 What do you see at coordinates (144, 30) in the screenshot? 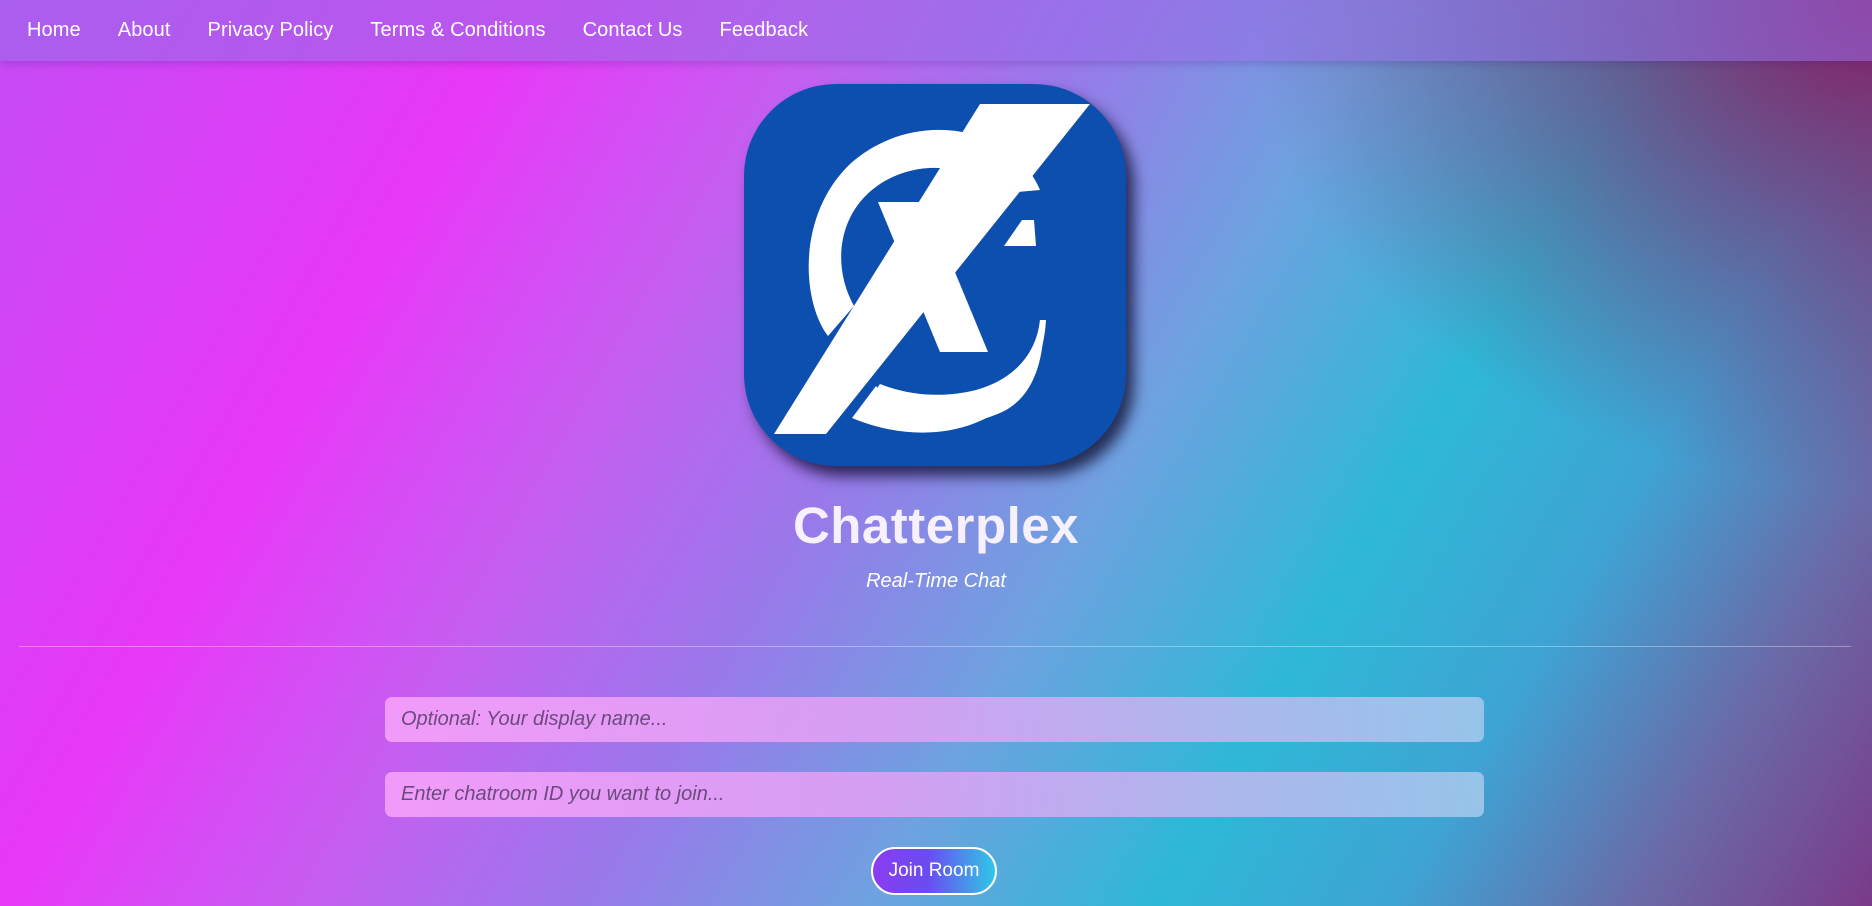
I see `nav-about-link: About` at bounding box center [144, 30].